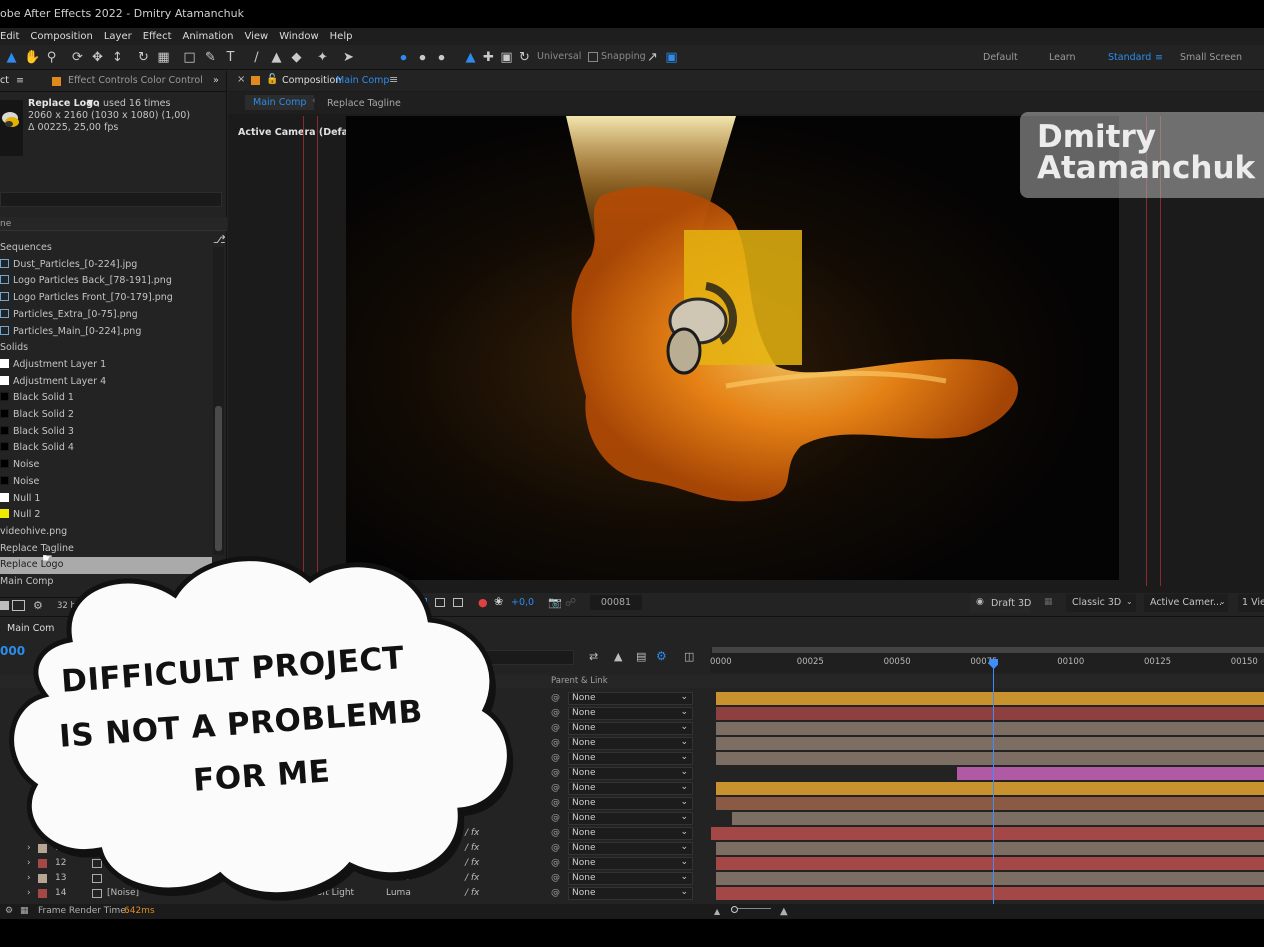  What do you see at coordinates (20, 81) in the screenshot?
I see `project-tab-menu-icon: ≡` at bounding box center [20, 81].